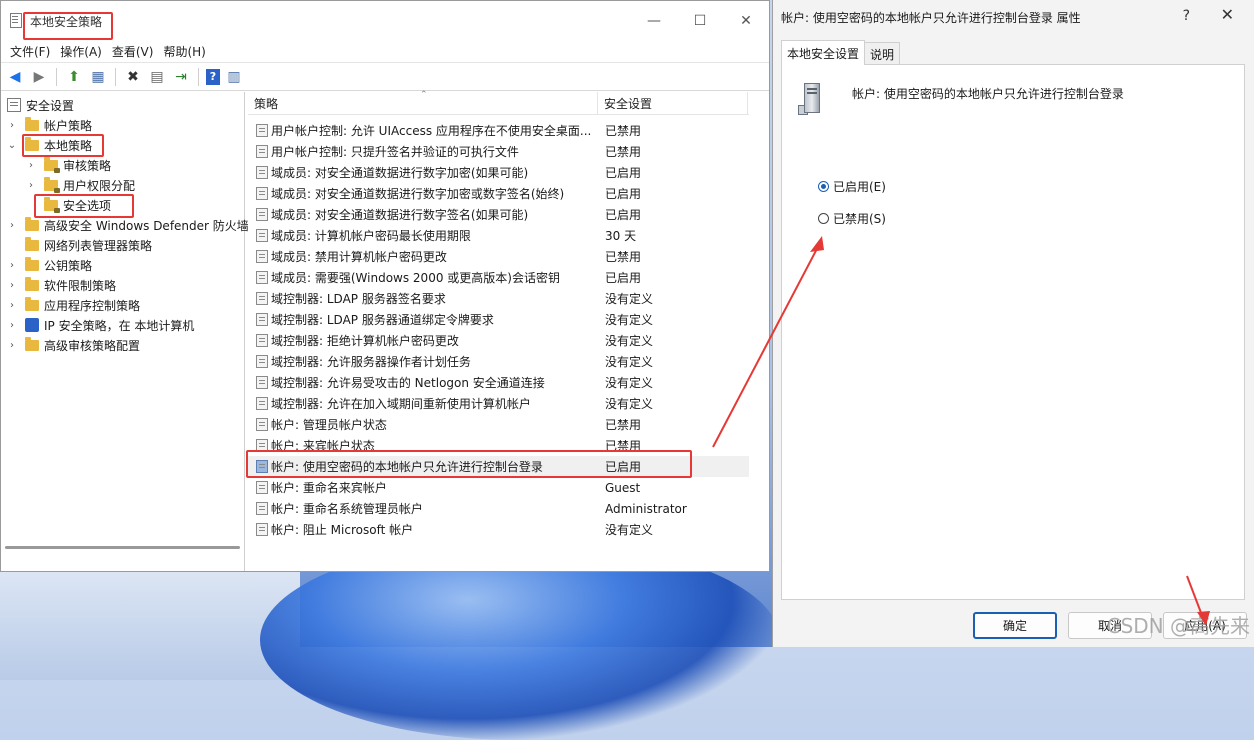  Describe the element at coordinates (700, 21) in the screenshot. I see `maximize-button: ☐` at that location.